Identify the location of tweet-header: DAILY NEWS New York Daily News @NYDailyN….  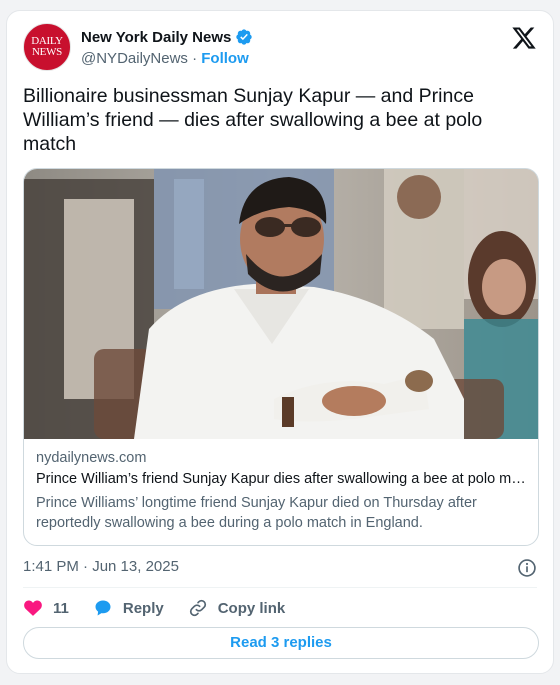
(280, 48).